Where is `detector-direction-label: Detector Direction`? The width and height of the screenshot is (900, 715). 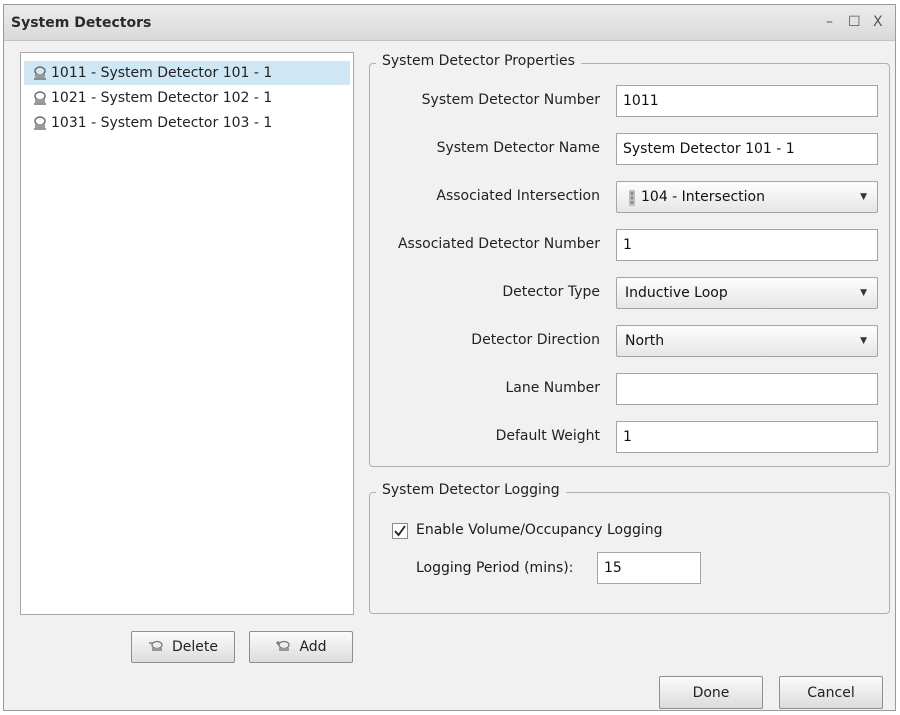 detector-direction-label: Detector Direction is located at coordinates (535, 340).